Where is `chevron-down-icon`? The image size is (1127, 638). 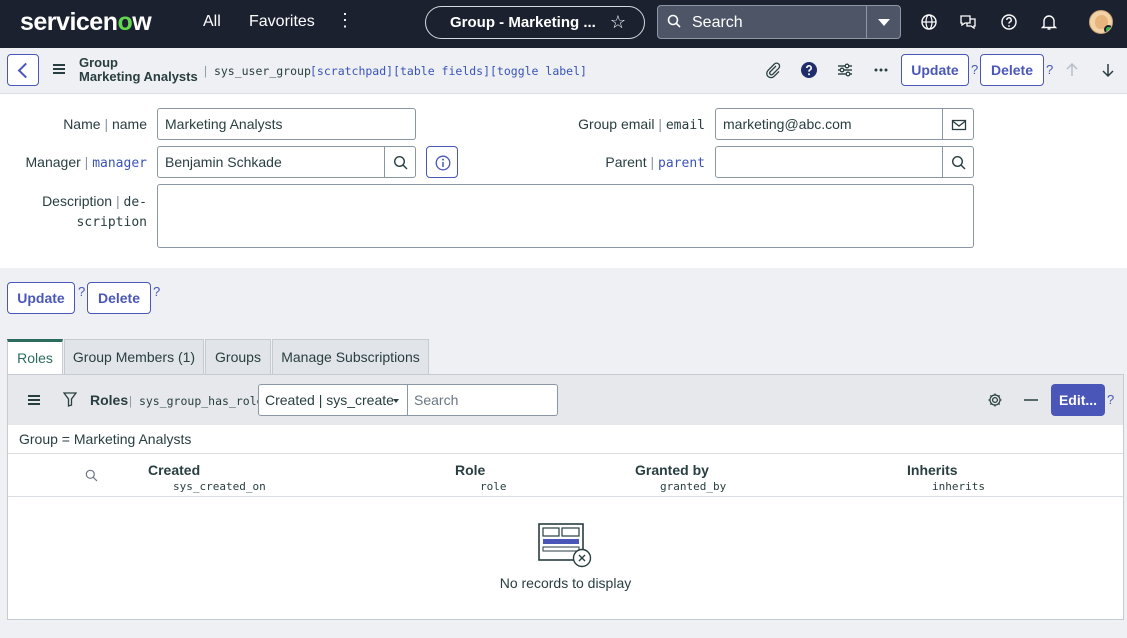
chevron-down-icon is located at coordinates (396, 401).